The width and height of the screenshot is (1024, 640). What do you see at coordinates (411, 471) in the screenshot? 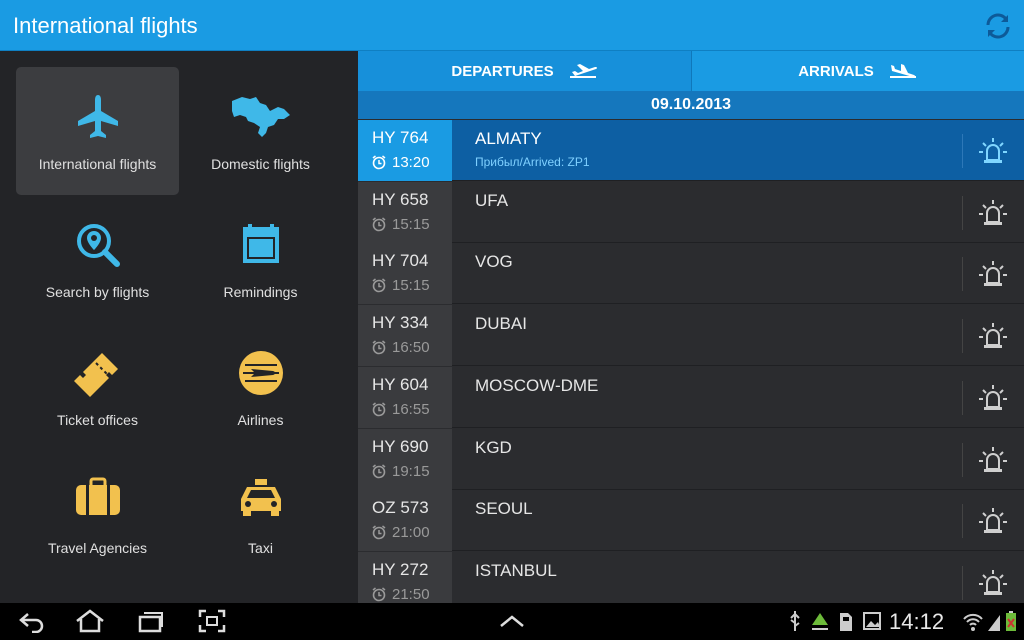
I see `departure-time-value: 19:15` at bounding box center [411, 471].